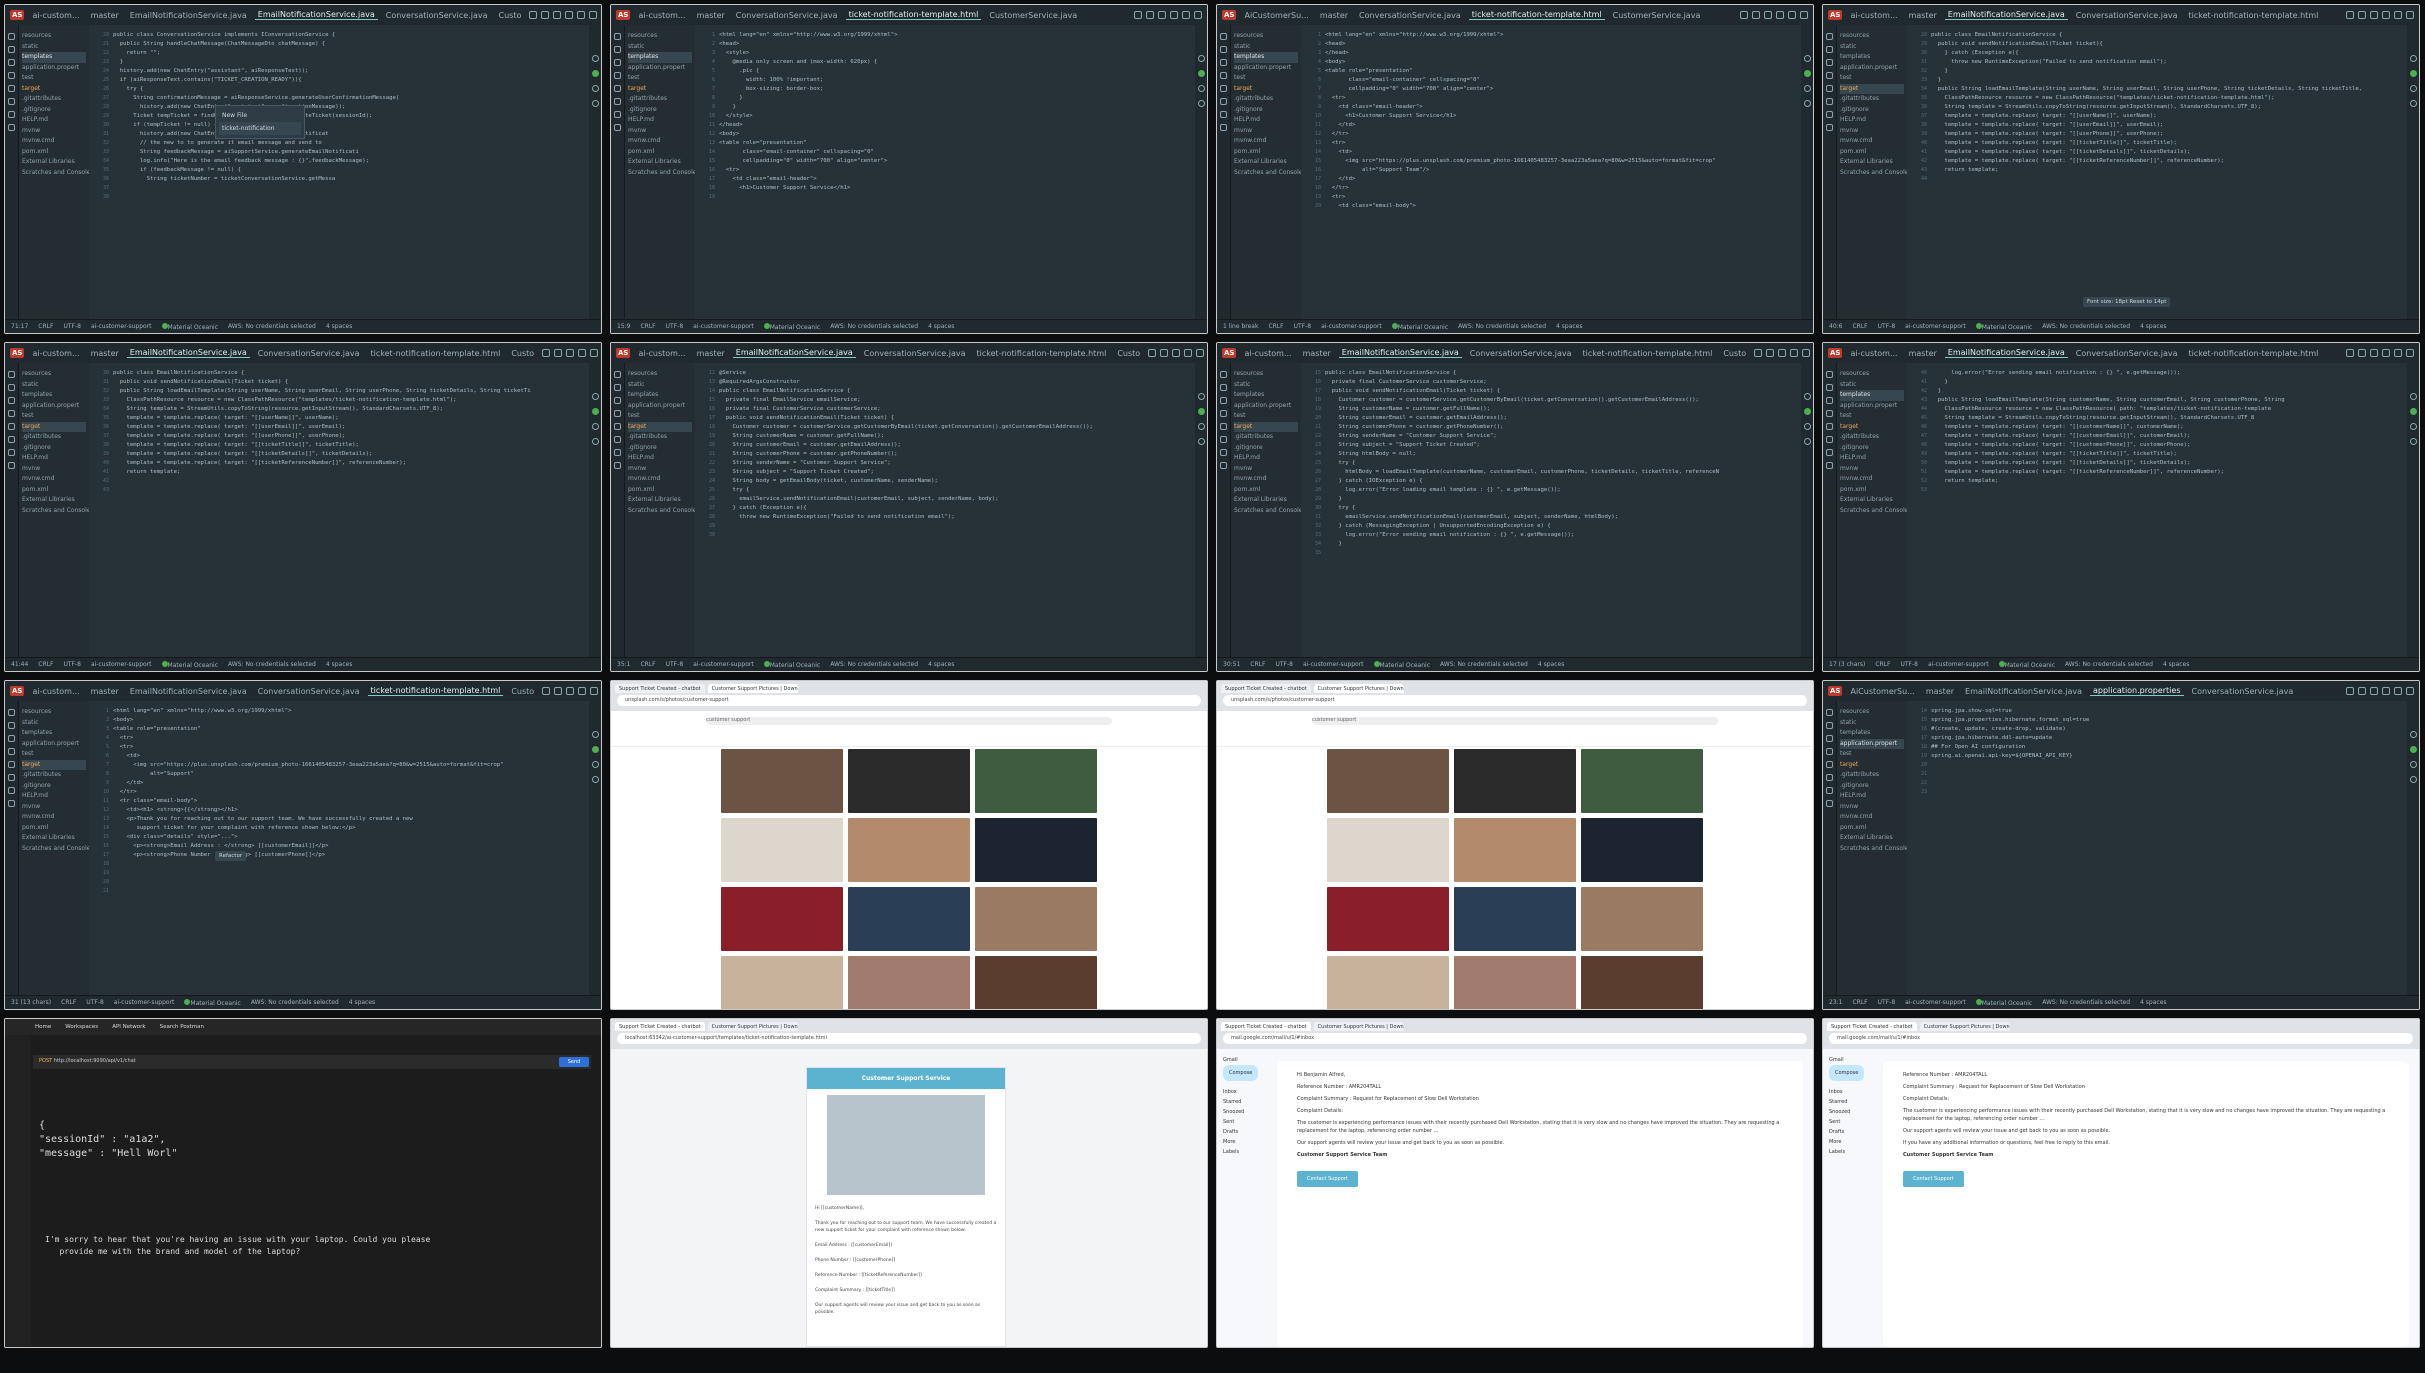 This screenshot has width=2425, height=1373. Describe the element at coordinates (1201, 58) in the screenshot. I see `notifications-icon` at that location.